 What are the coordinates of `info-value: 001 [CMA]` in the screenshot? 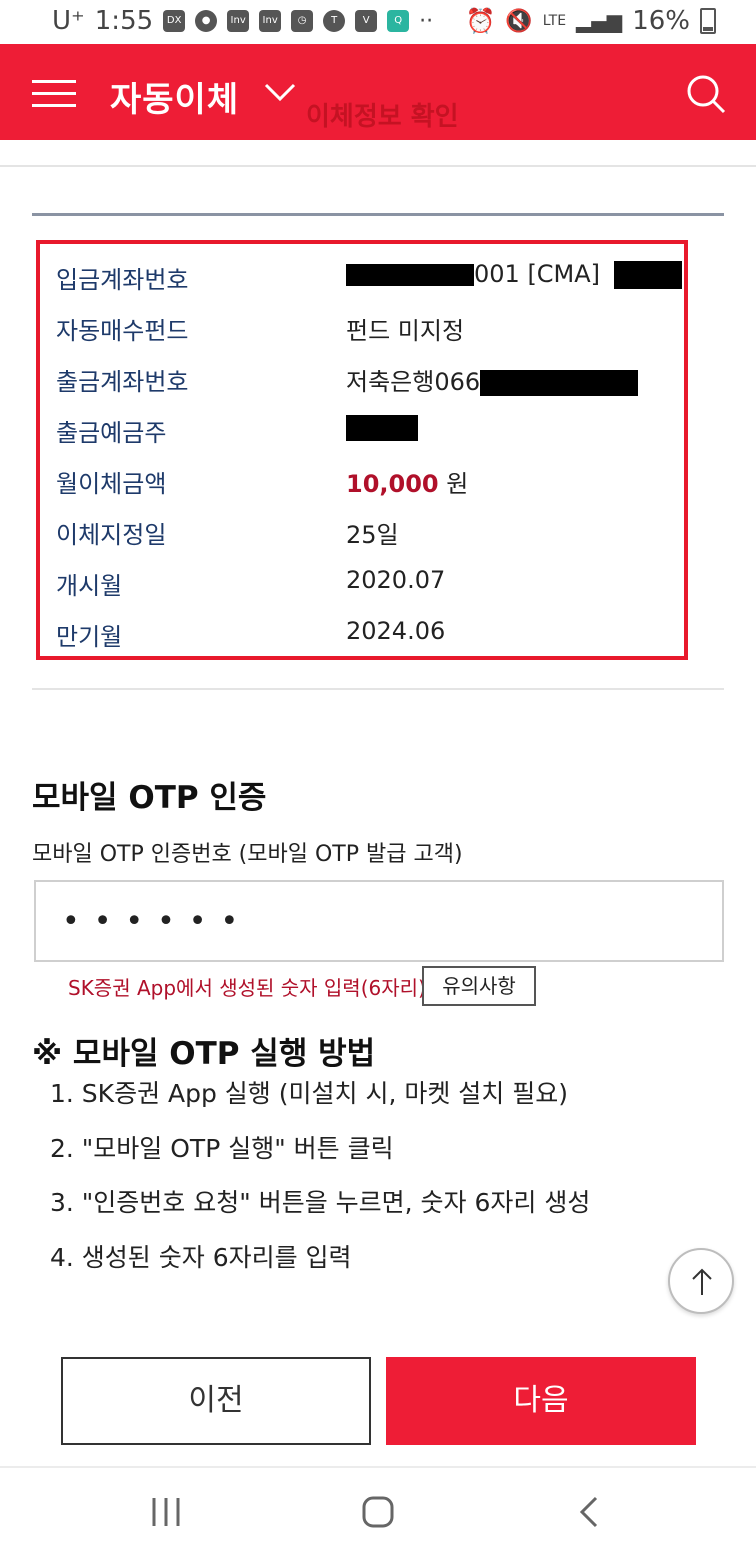 It's located at (514, 274).